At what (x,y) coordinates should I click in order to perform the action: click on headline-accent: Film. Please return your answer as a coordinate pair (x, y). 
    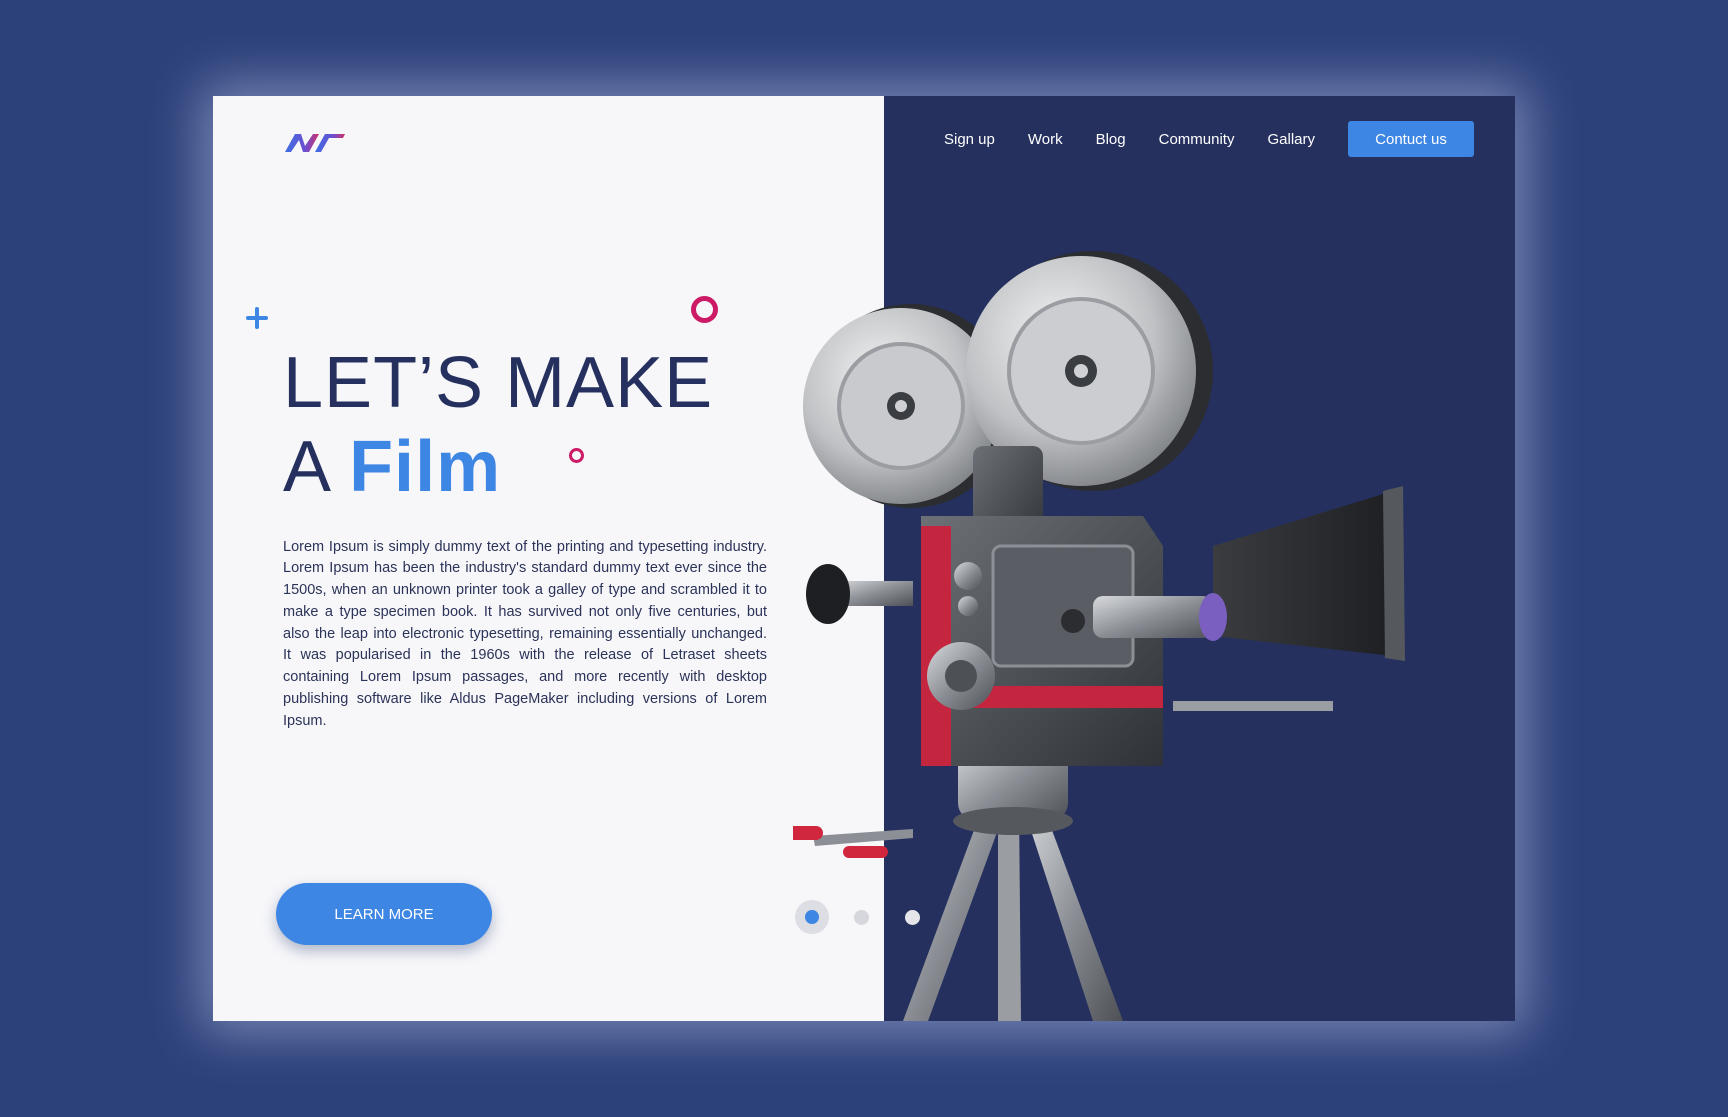
    Looking at the image, I should click on (425, 467).